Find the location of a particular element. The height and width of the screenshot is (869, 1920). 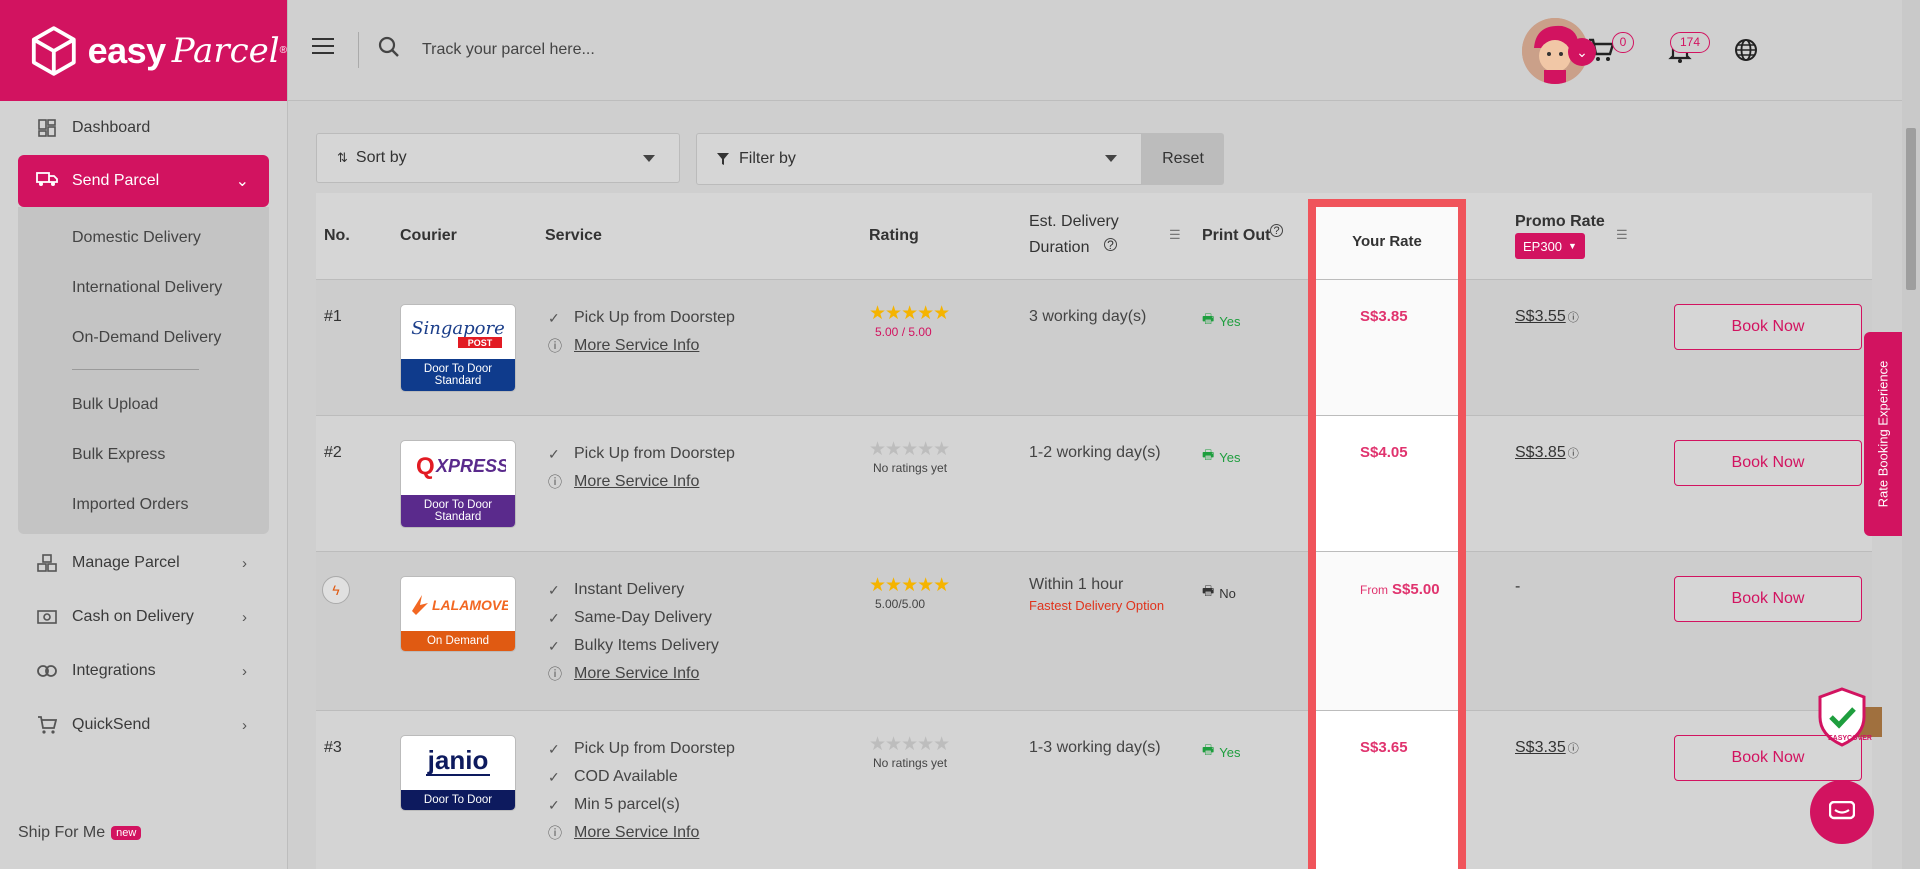

courier-logo: LALAMOVE On Demand is located at coordinates (458, 614).